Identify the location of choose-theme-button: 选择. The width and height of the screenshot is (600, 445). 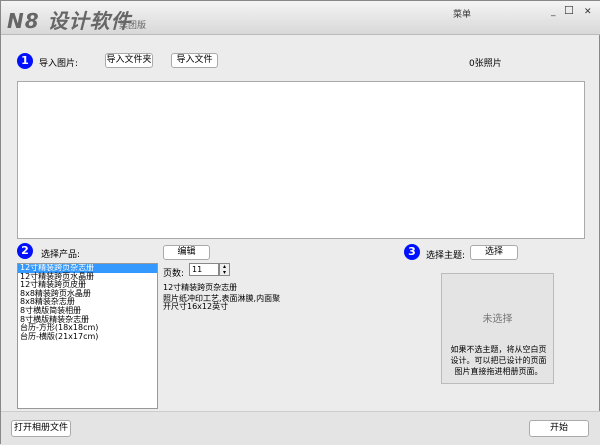
(494, 252).